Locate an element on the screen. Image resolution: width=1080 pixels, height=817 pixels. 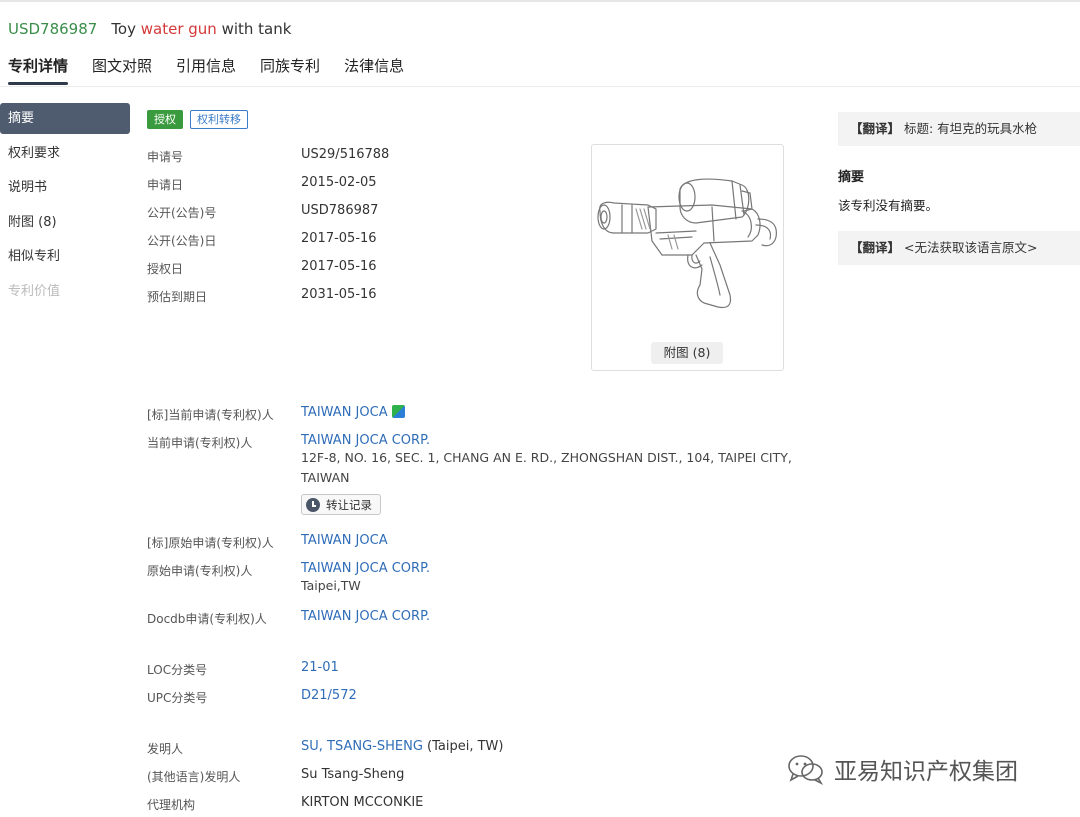
sidebar-item-claims: 权利要求 is located at coordinates (65, 155).